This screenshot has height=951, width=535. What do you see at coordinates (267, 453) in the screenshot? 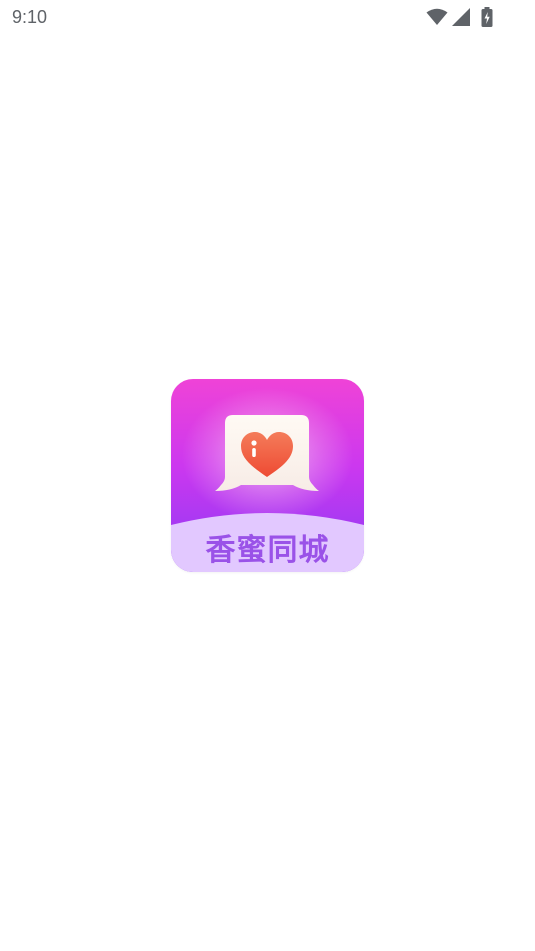
I see `heart-chat-bubble-icon` at bounding box center [267, 453].